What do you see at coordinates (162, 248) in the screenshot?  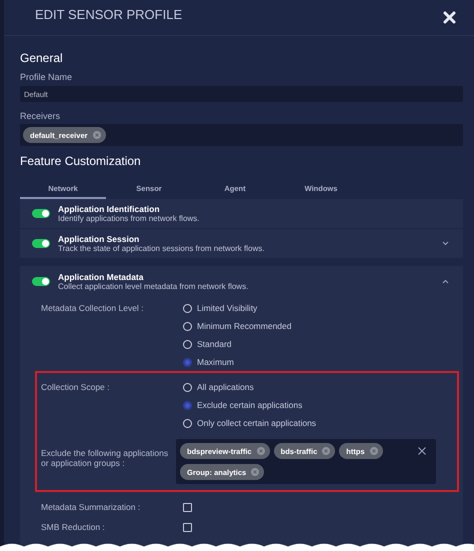 I see `feature-description: Track the state of application sessions from network flows.` at bounding box center [162, 248].